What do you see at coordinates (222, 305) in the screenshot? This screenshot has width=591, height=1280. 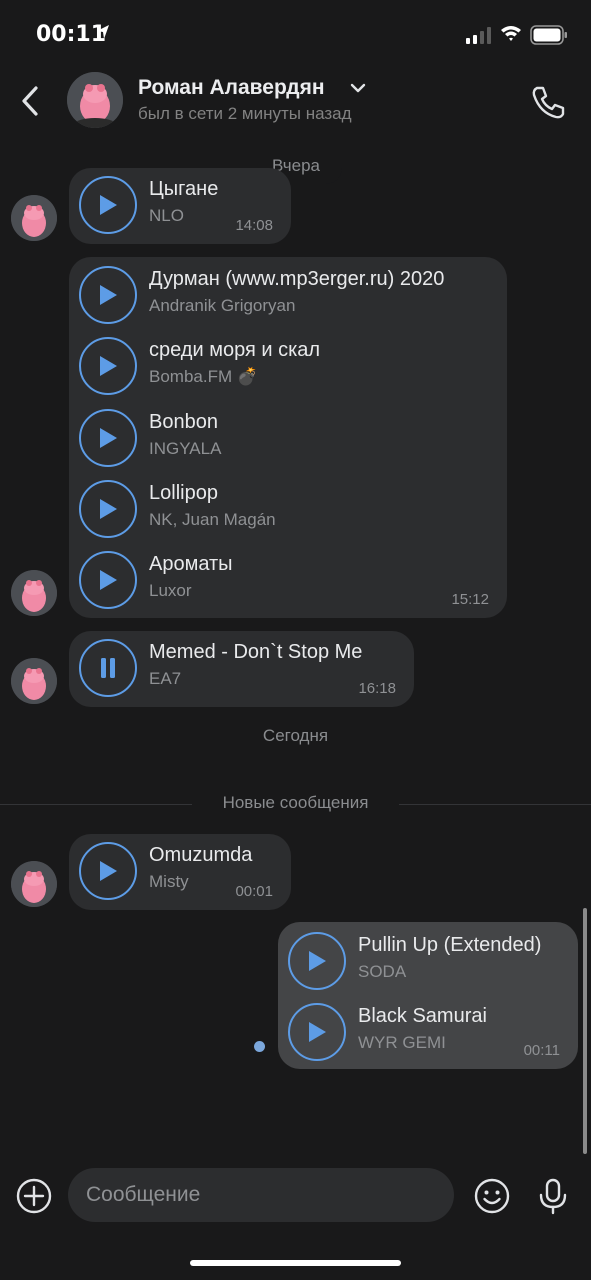 I see `track-artist: Andranik Grigoryan` at bounding box center [222, 305].